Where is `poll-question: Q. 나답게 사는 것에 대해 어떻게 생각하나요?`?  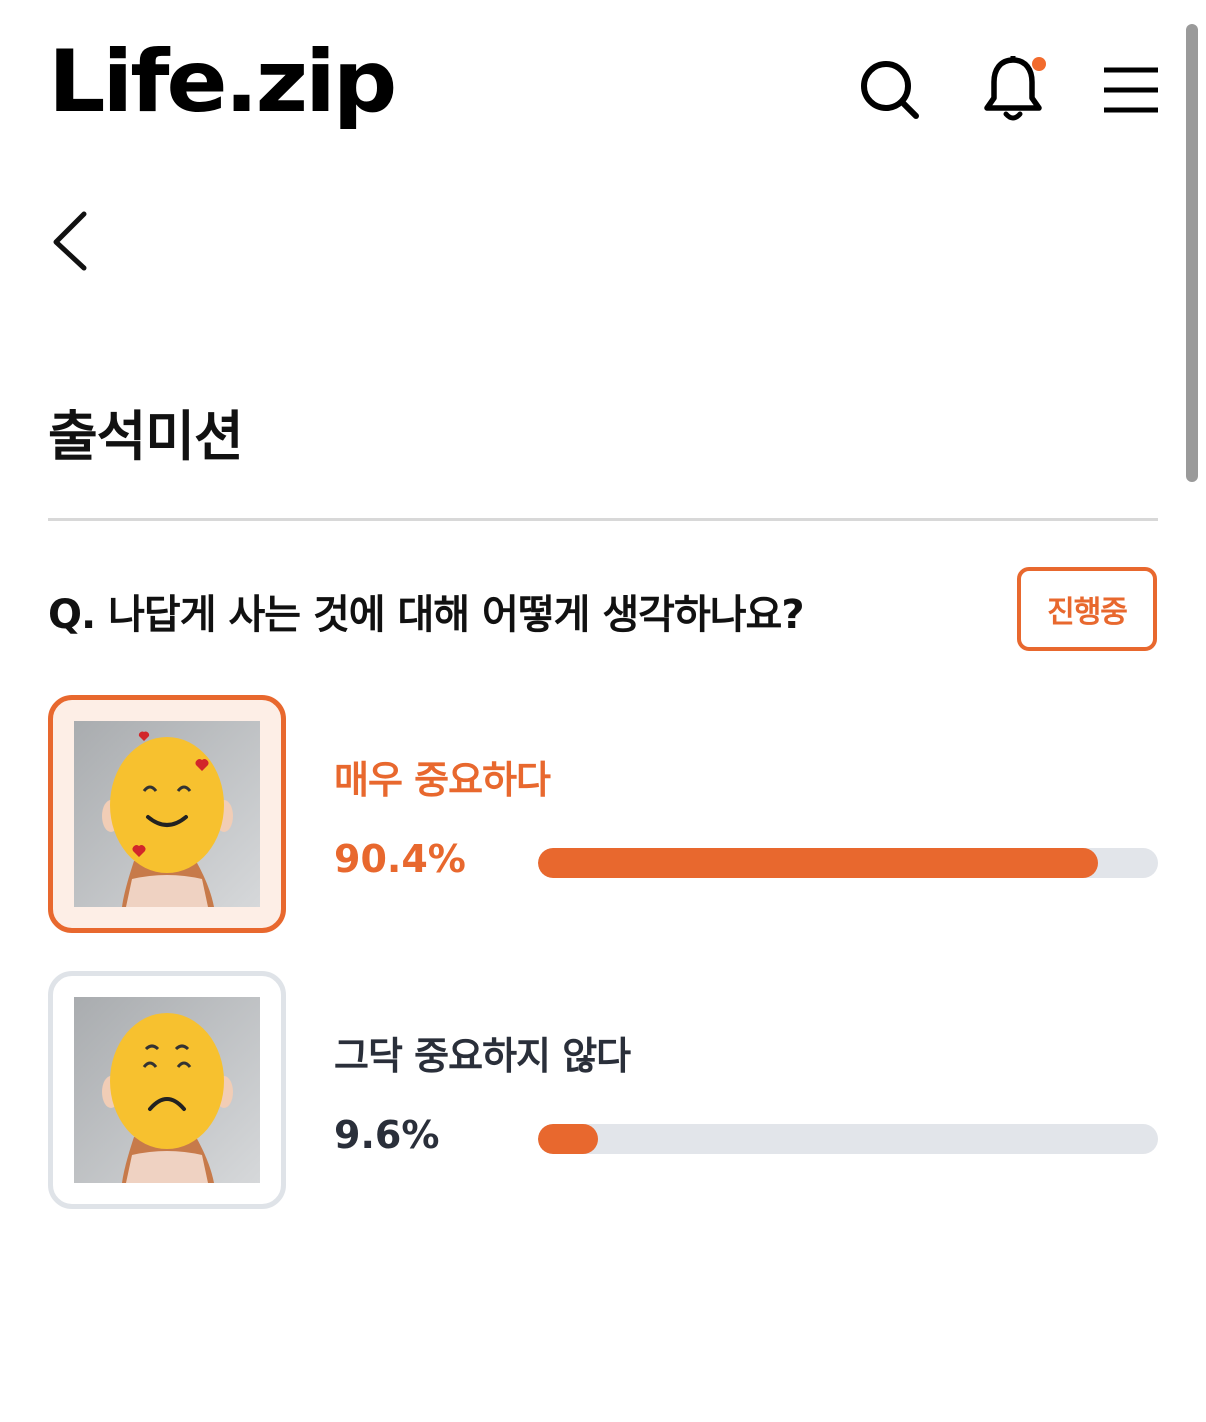
poll-question: Q. 나답게 사는 것에 대해 어떻게 생각하나요? is located at coordinates (426, 615).